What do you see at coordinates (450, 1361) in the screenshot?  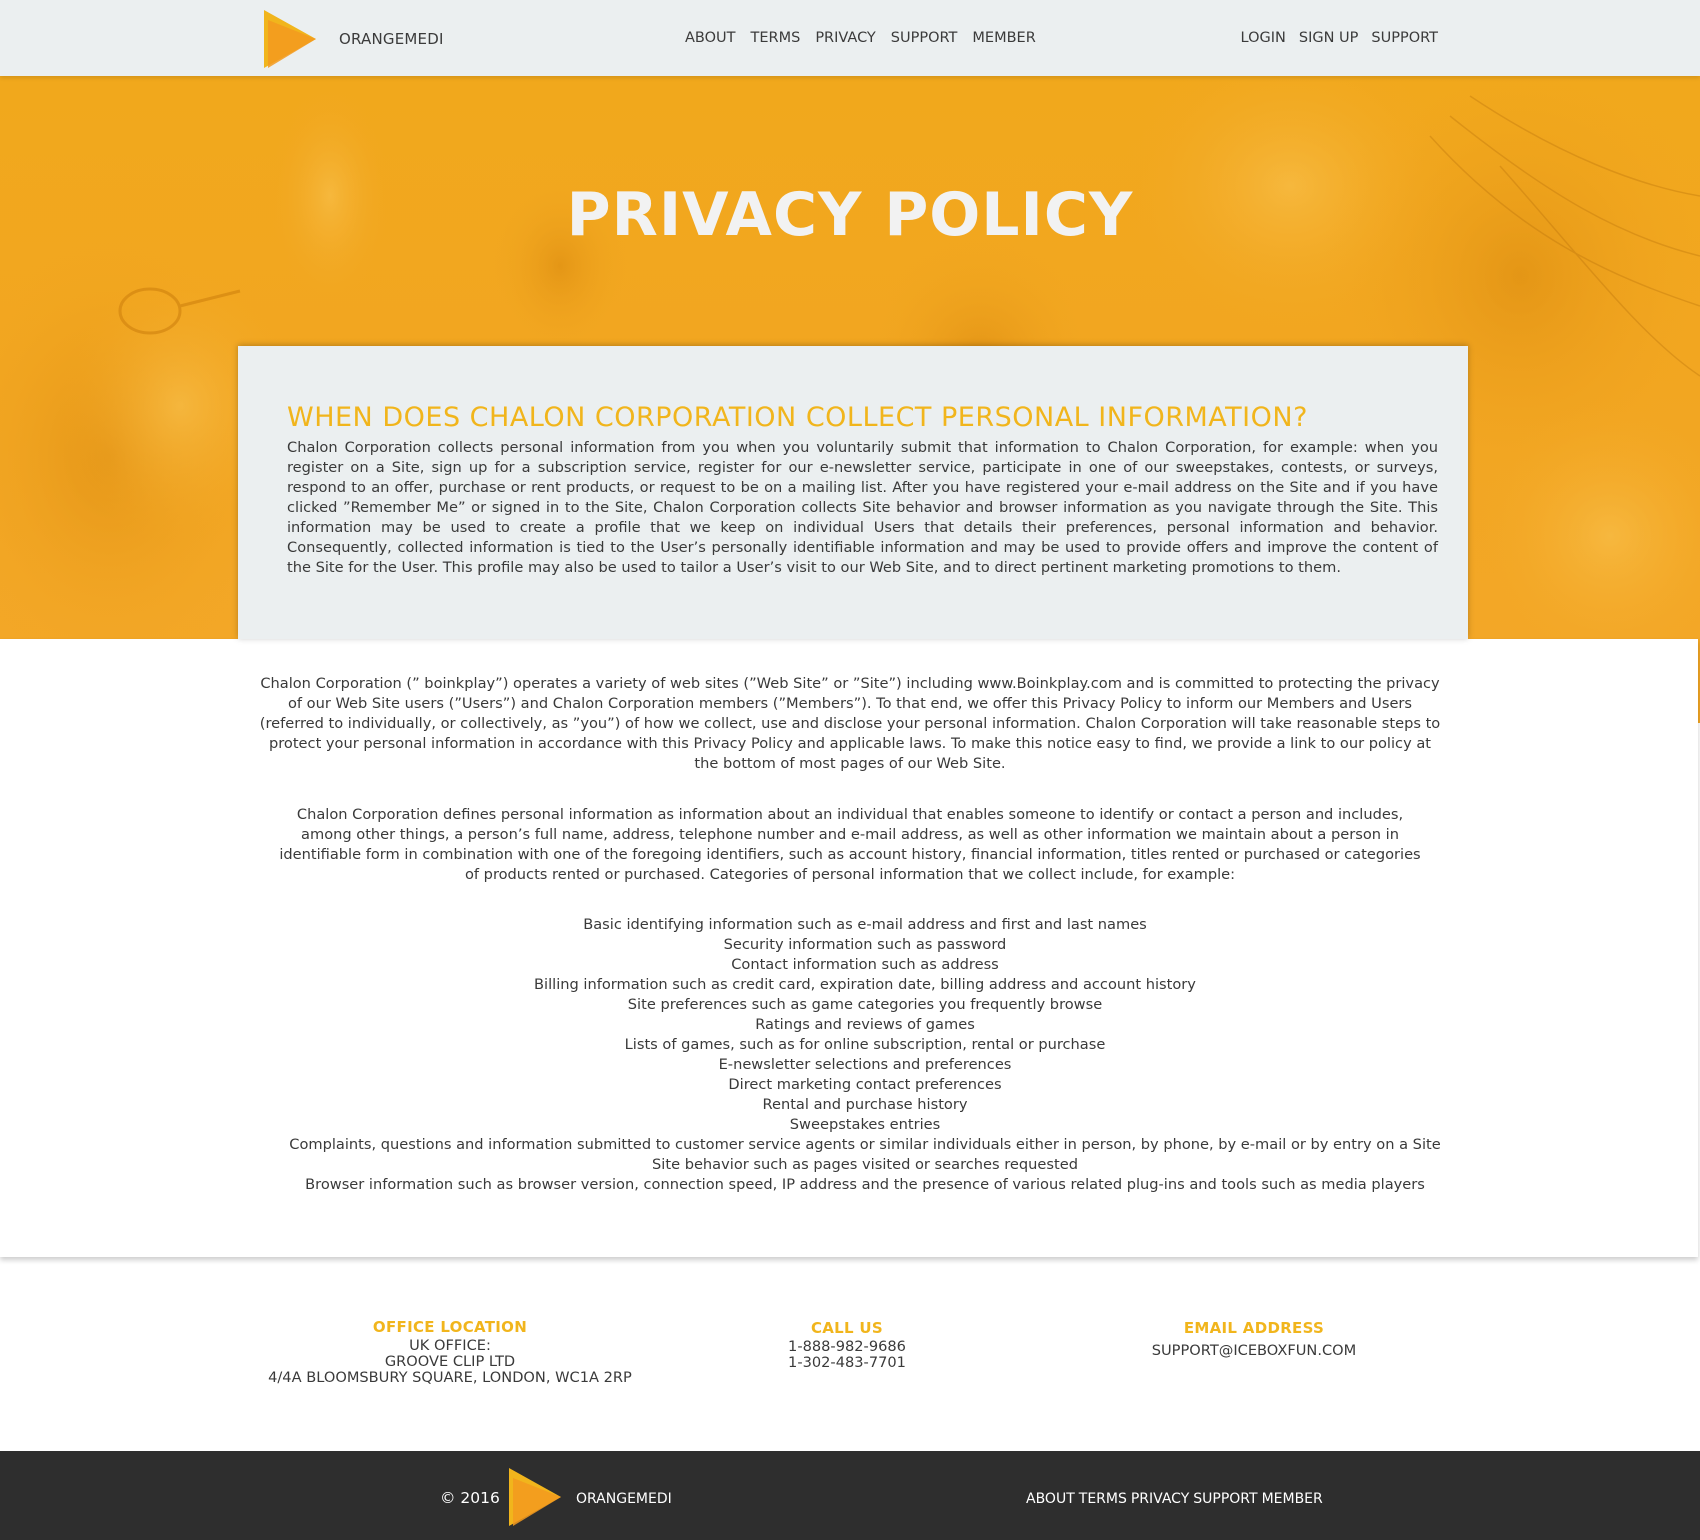 I see `office-line: GROOVE CLIP LTD` at bounding box center [450, 1361].